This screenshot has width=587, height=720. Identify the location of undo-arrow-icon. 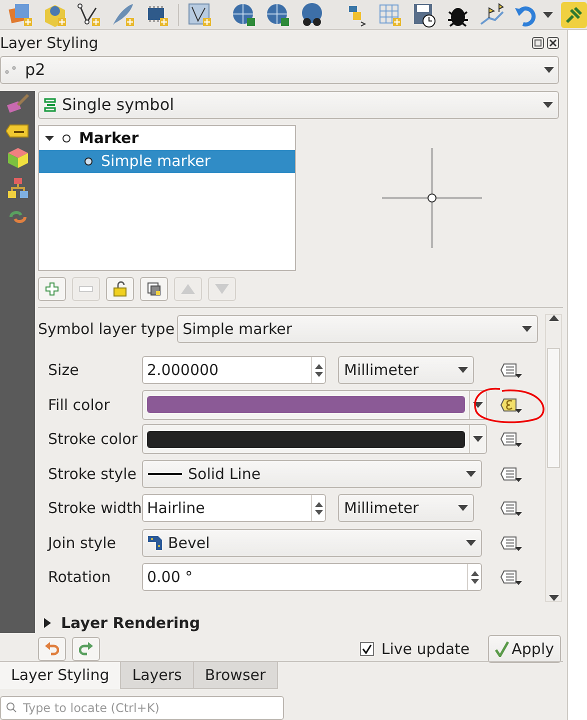
(52, 649).